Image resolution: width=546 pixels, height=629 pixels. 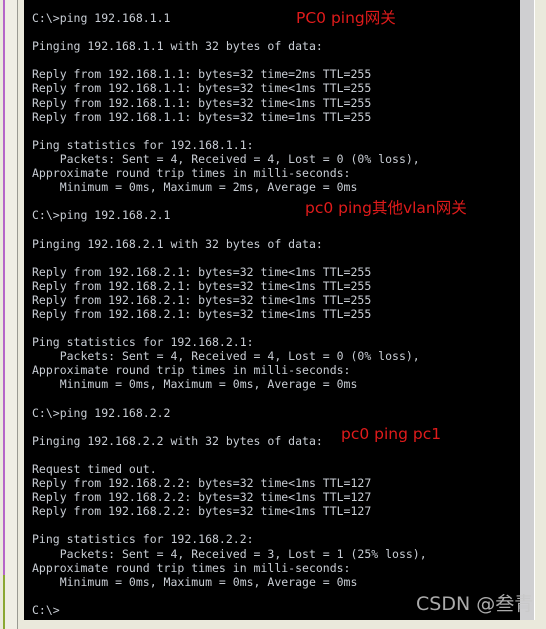 I want to click on annotation-ping-pc1: pc0 ping pc1, so click(x=391, y=434).